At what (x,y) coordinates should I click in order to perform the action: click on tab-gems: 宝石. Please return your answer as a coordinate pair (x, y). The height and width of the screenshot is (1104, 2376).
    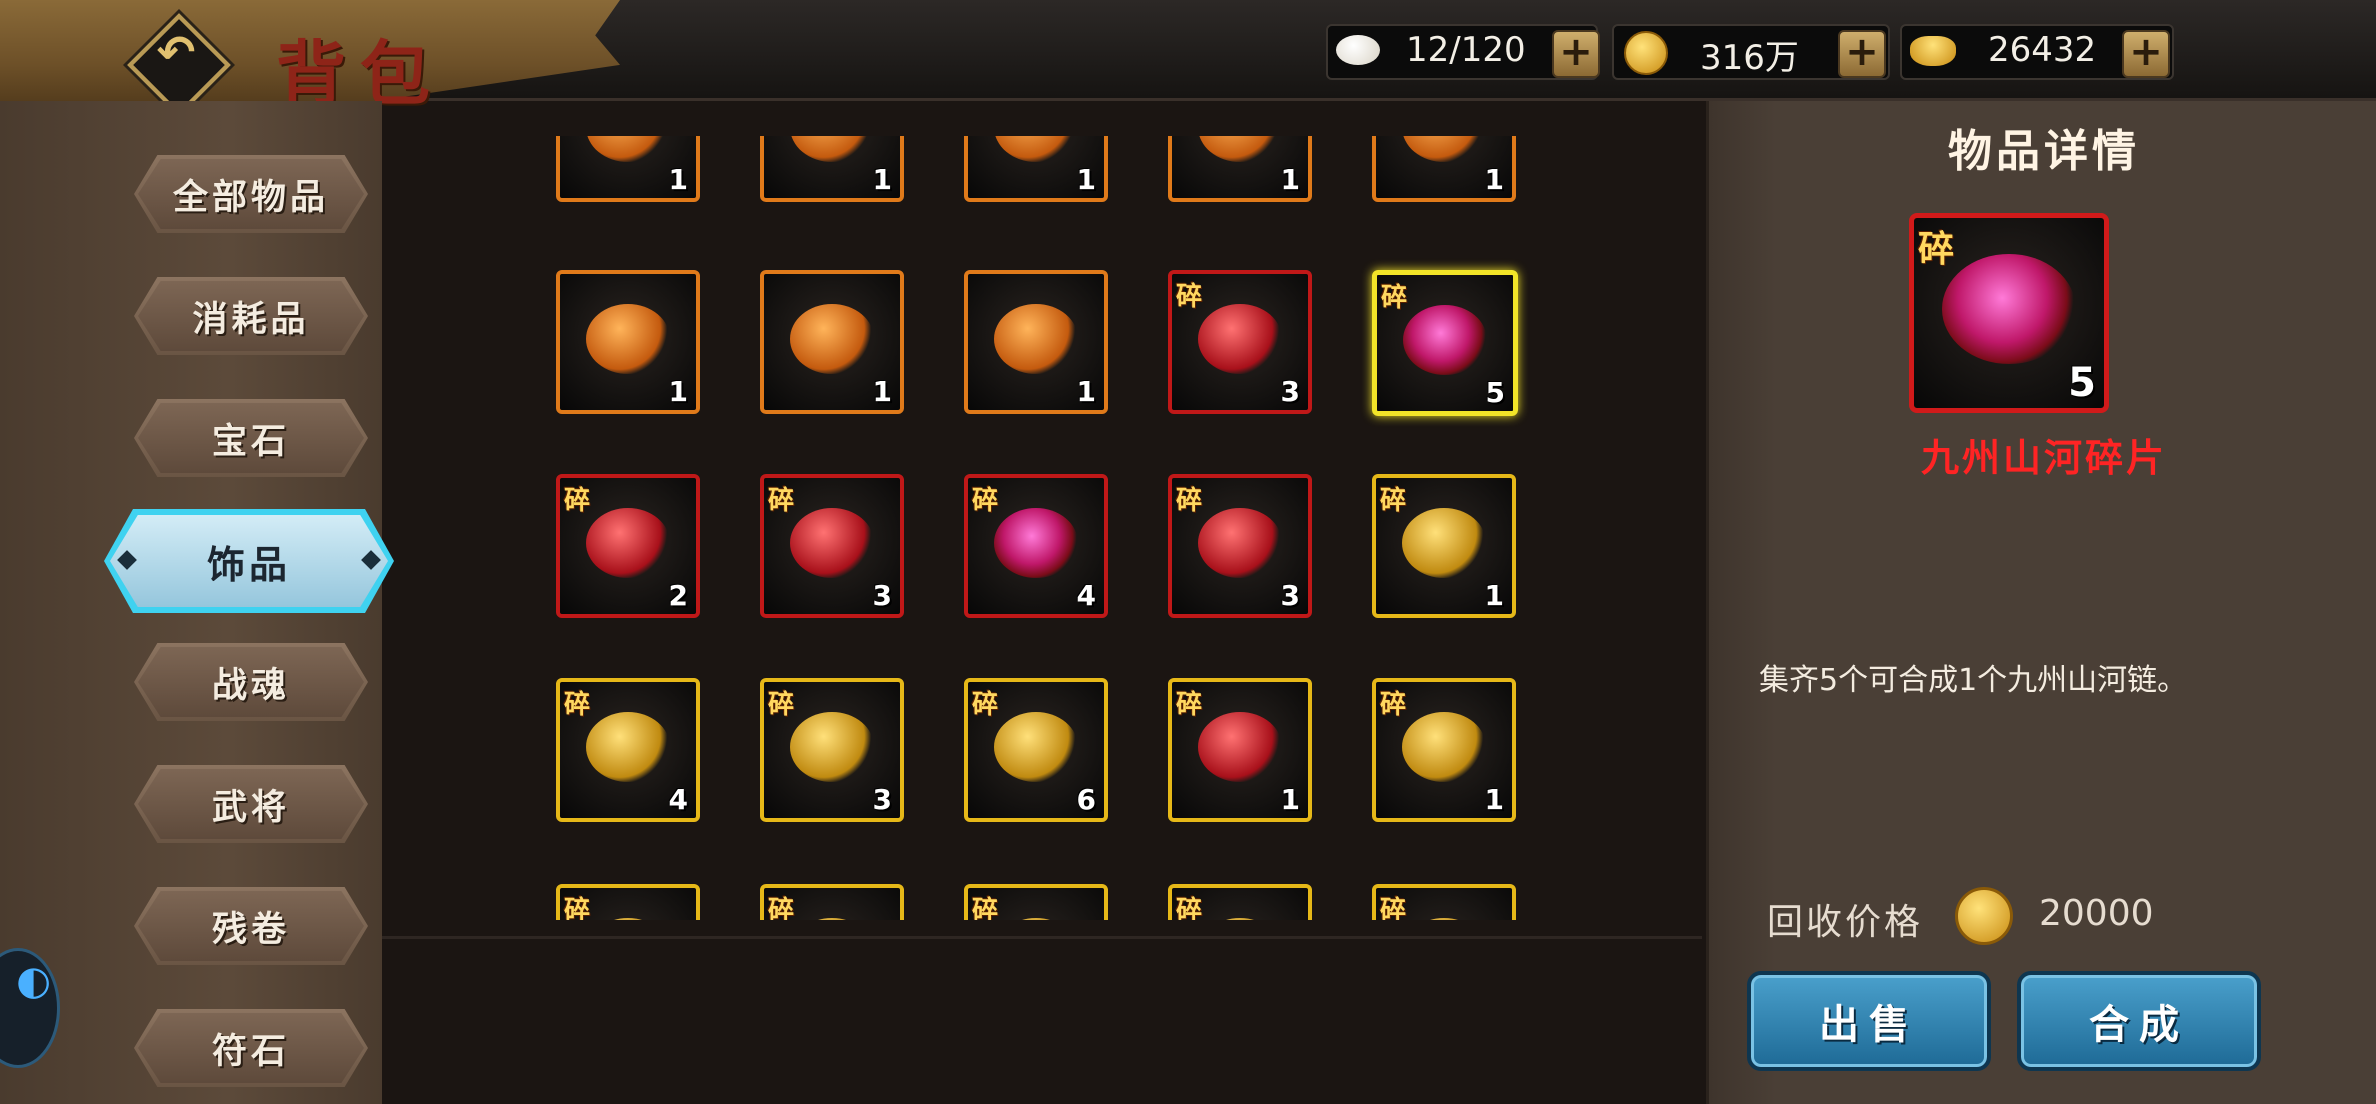
    Looking at the image, I should click on (251, 438).